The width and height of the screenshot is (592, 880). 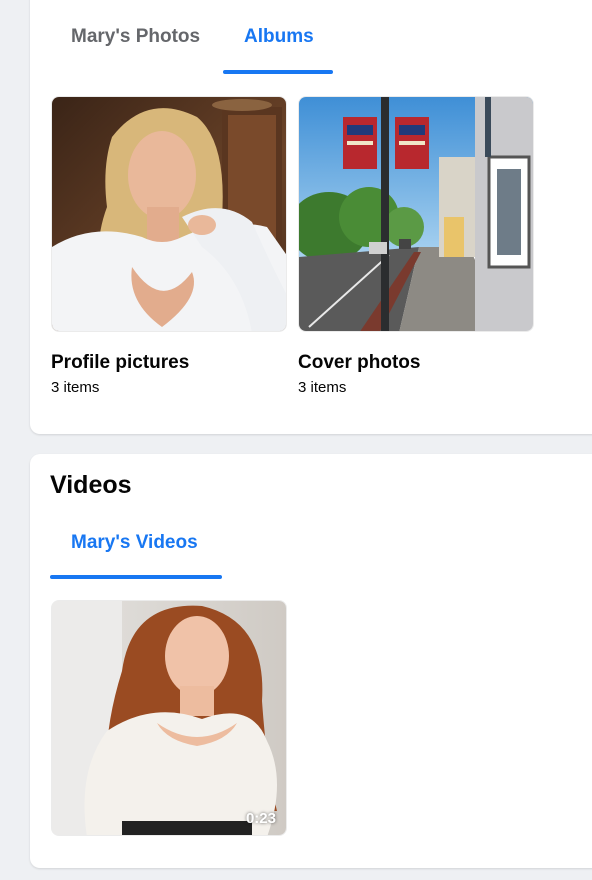 I want to click on tab-albums: Albums, so click(x=279, y=37).